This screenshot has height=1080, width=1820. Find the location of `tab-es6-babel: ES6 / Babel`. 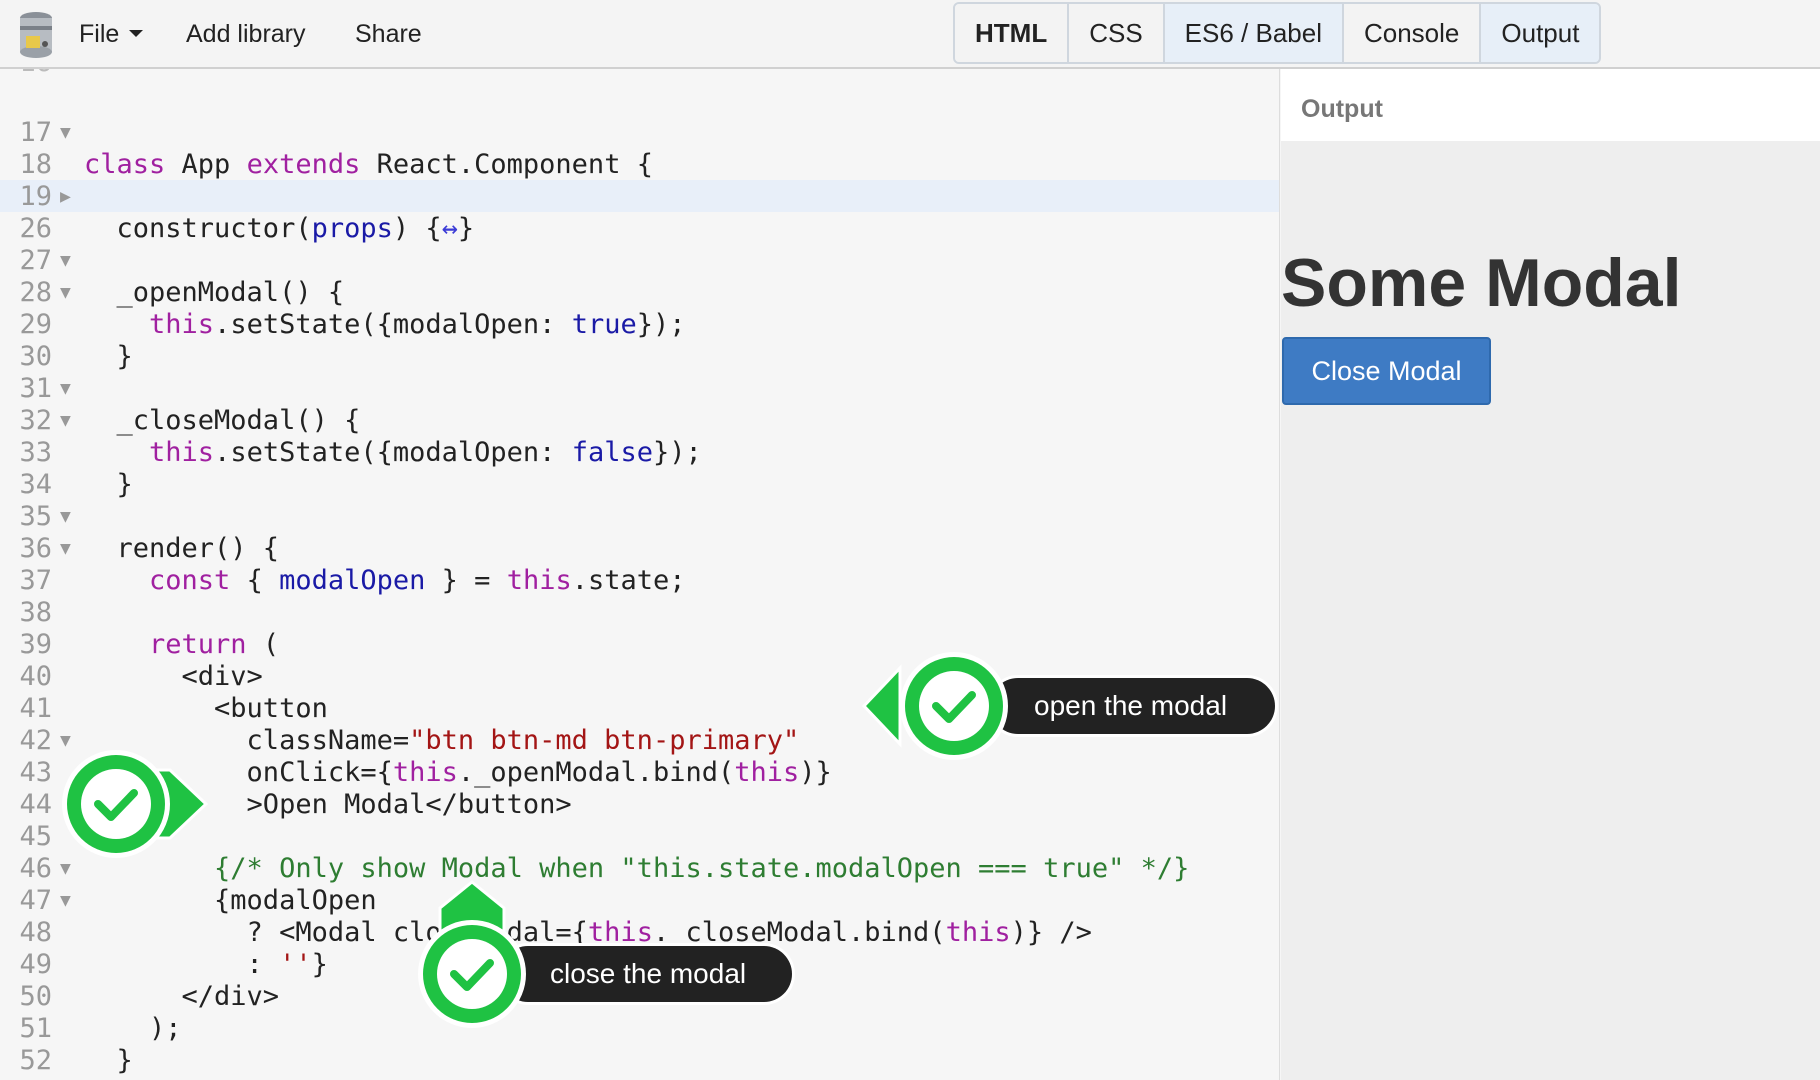

tab-es6-babel: ES6 / Babel is located at coordinates (1254, 33).